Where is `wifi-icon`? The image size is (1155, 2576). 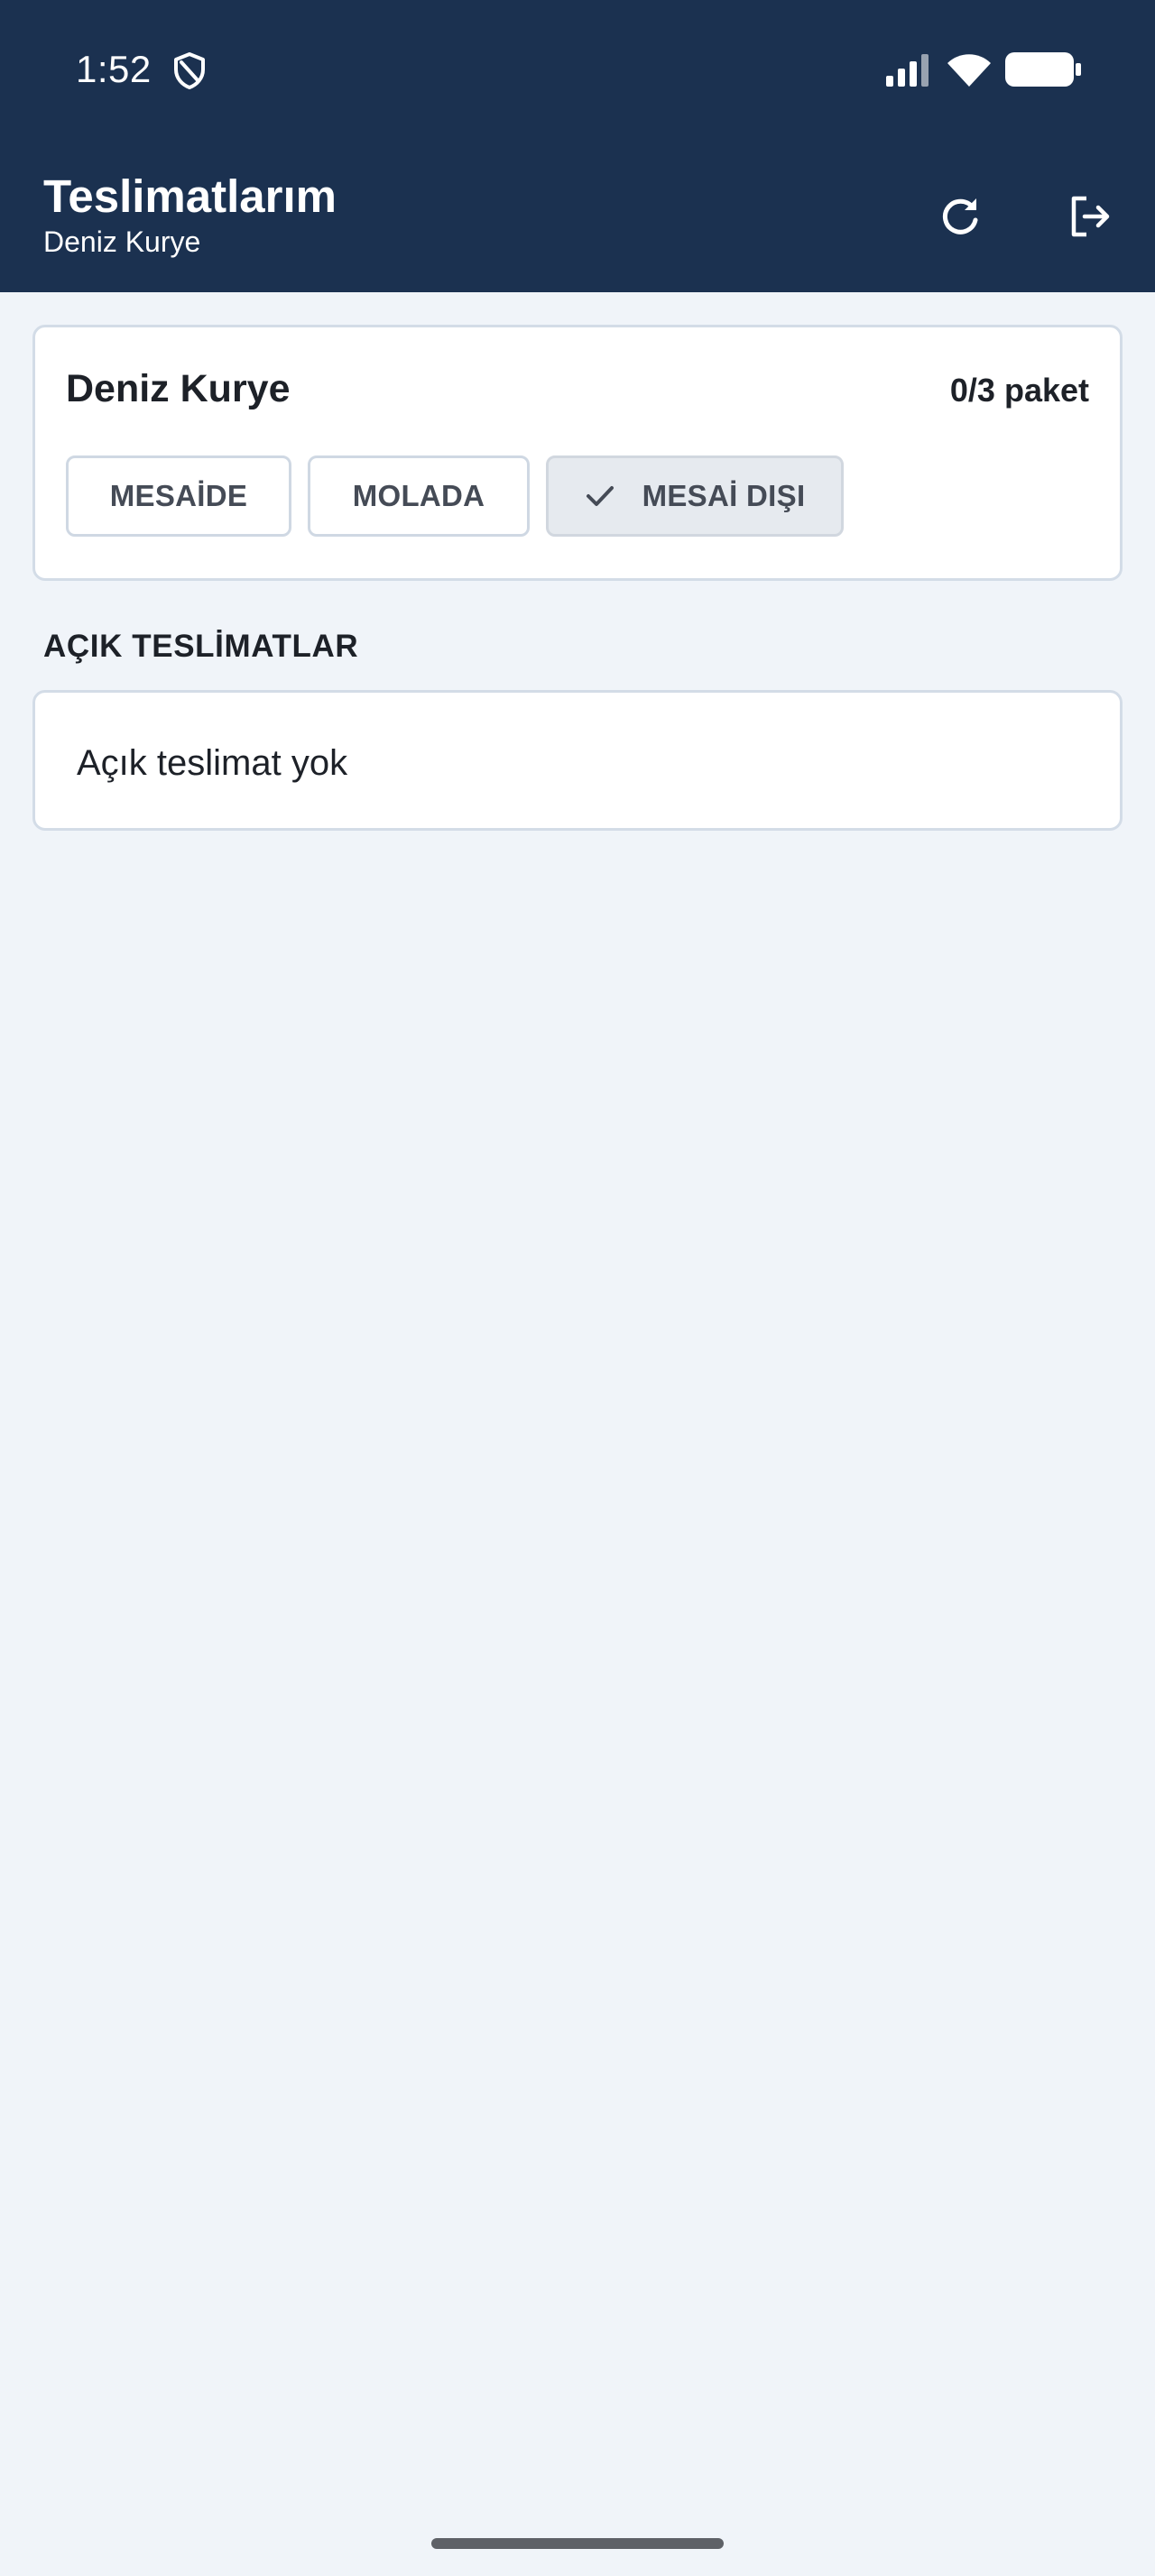 wifi-icon is located at coordinates (969, 70).